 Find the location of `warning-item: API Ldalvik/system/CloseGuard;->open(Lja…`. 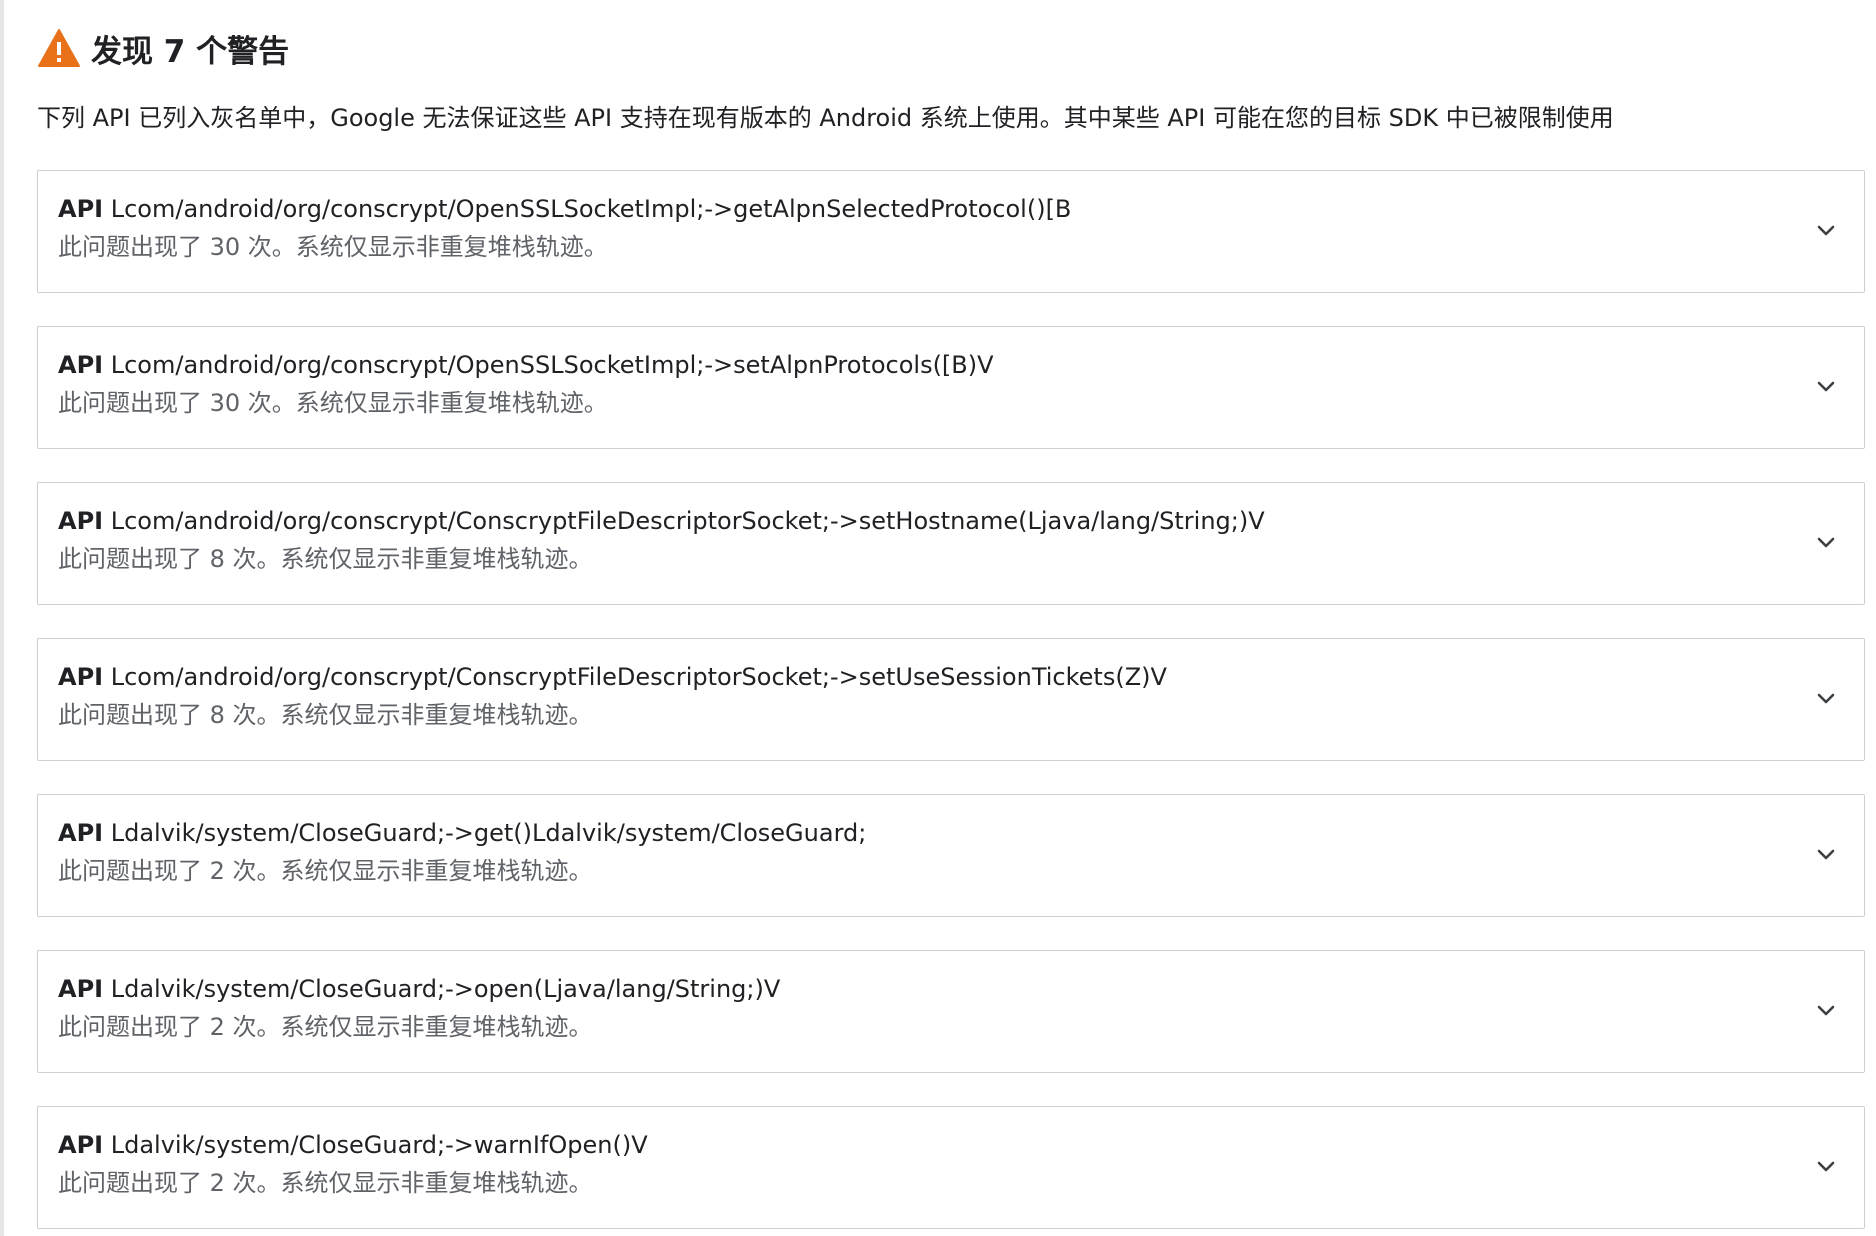

warning-item: API Ldalvik/system/CloseGuard;->open(Lja… is located at coordinates (951, 1011).